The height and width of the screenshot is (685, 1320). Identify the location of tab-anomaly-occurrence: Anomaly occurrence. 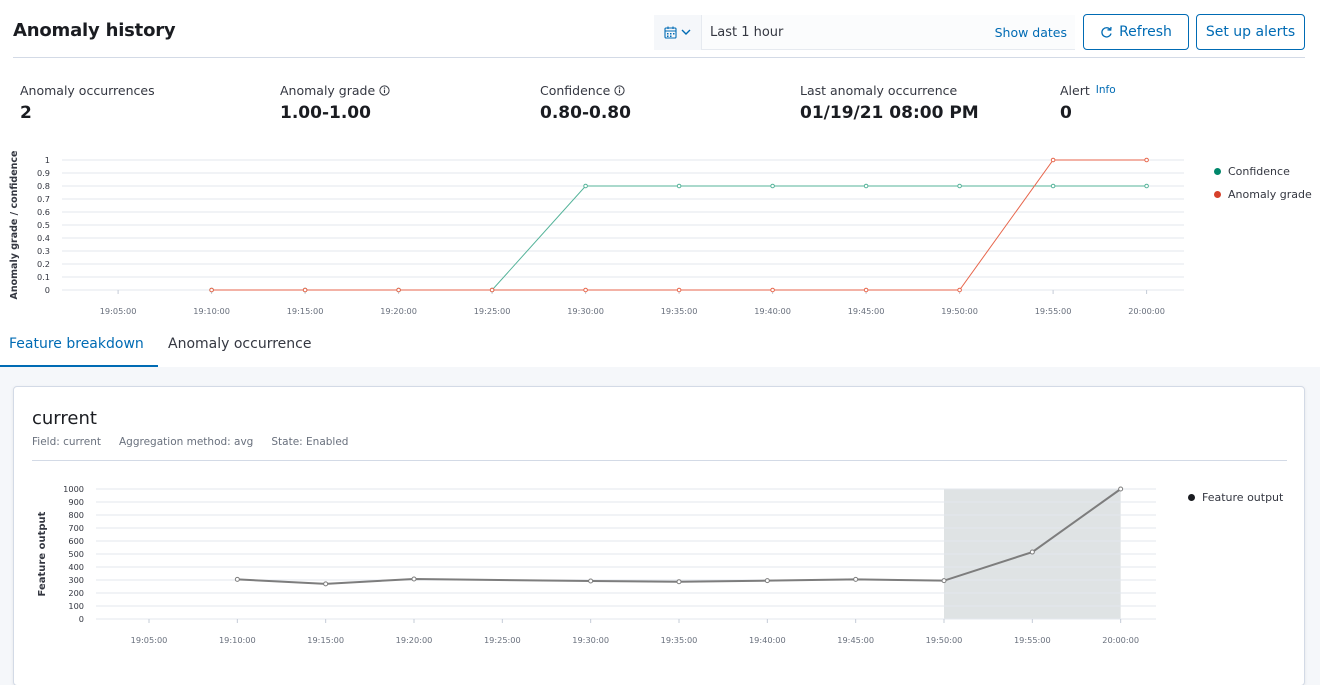
(239, 351).